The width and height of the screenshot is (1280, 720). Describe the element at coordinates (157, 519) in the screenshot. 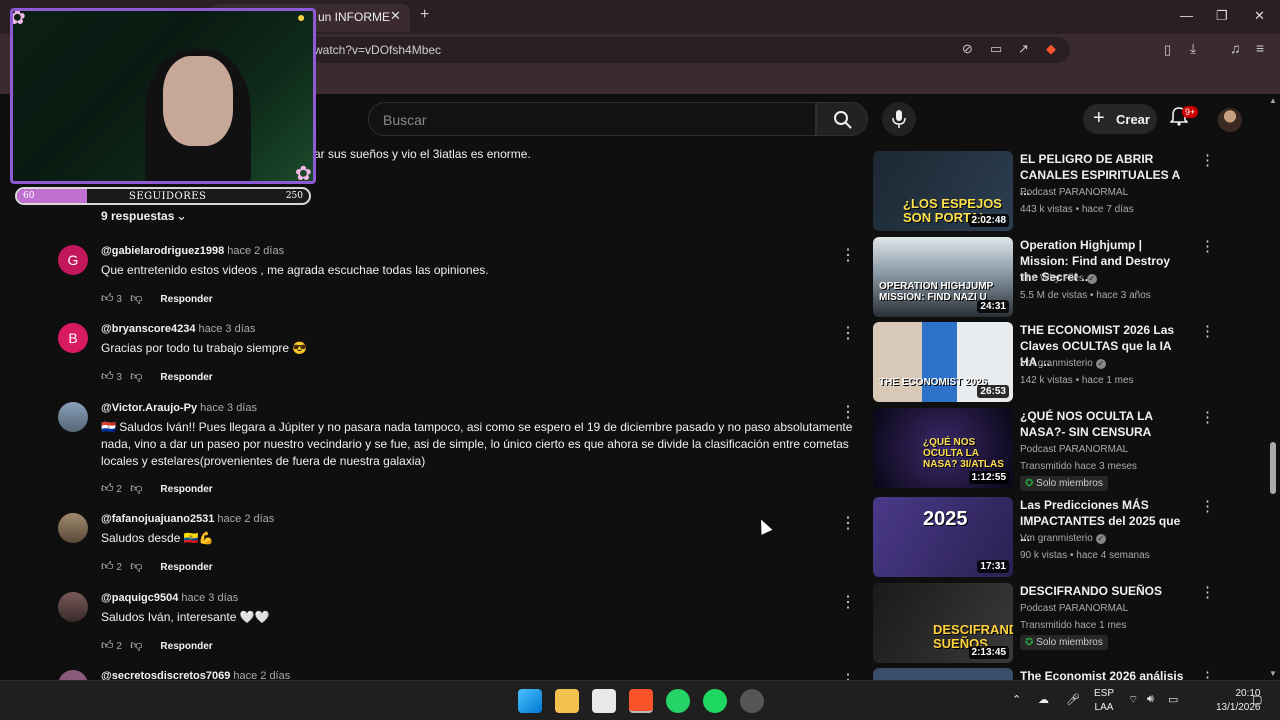

I see `comment-user: @fafanojuajuano2531` at that location.